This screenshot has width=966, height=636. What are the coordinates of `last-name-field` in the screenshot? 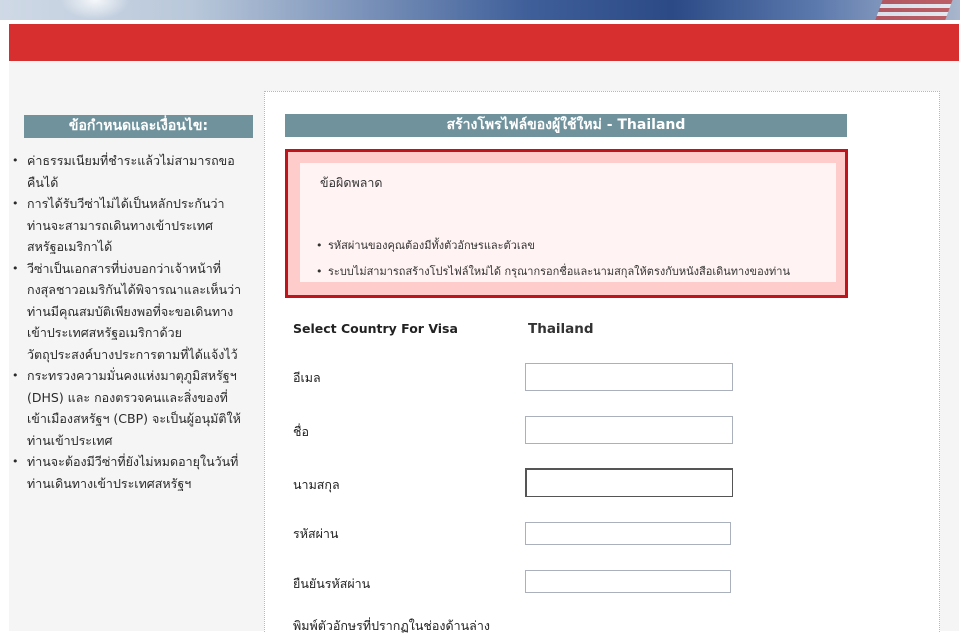 It's located at (629, 482).